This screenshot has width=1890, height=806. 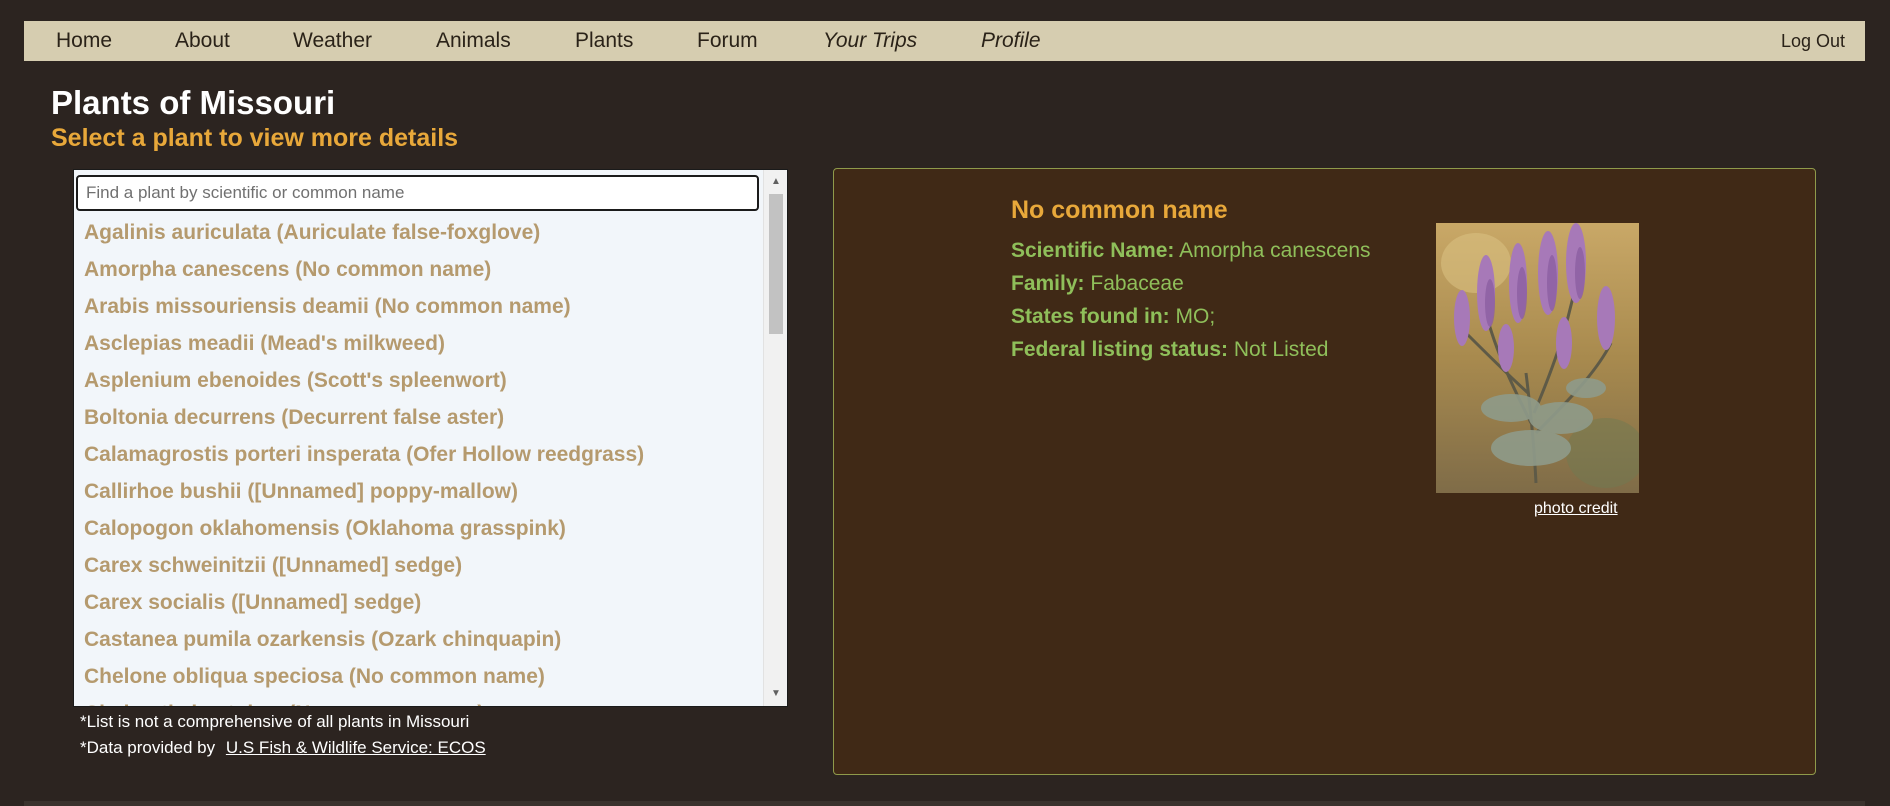 I want to click on states-label: States found in:, so click(x=1090, y=316).